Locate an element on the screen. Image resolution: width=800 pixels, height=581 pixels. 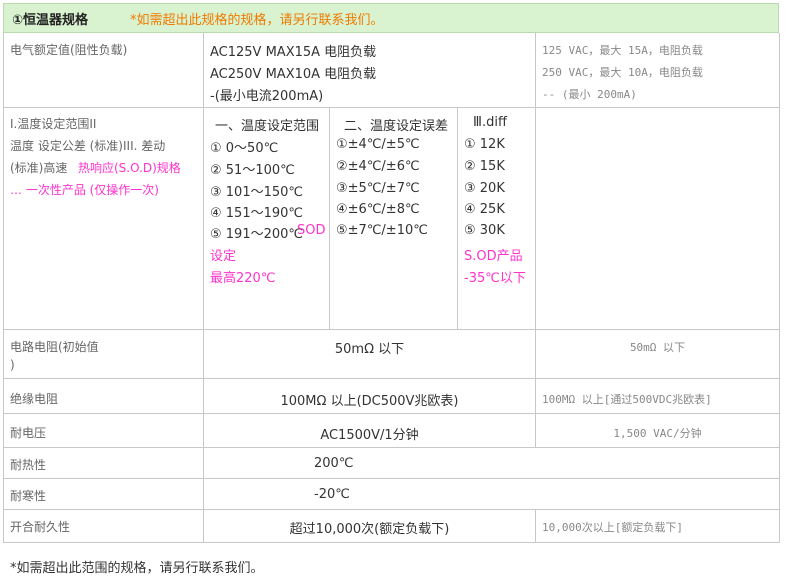
temp-col2-item-2: ②±4℃/±6℃ is located at coordinates (378, 166).